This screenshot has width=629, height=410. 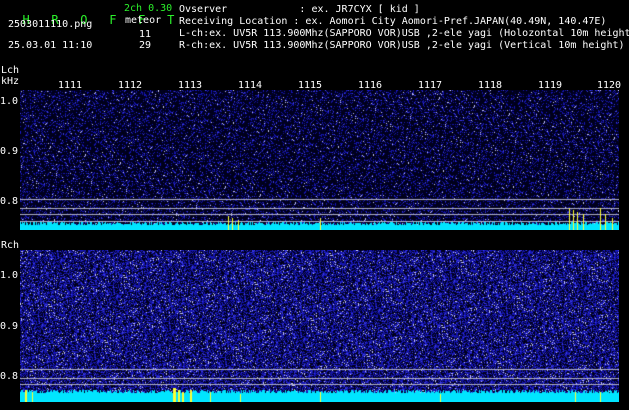 What do you see at coordinates (50, 24) in the screenshot?
I see `filename-label: 2503011110.png` at bounding box center [50, 24].